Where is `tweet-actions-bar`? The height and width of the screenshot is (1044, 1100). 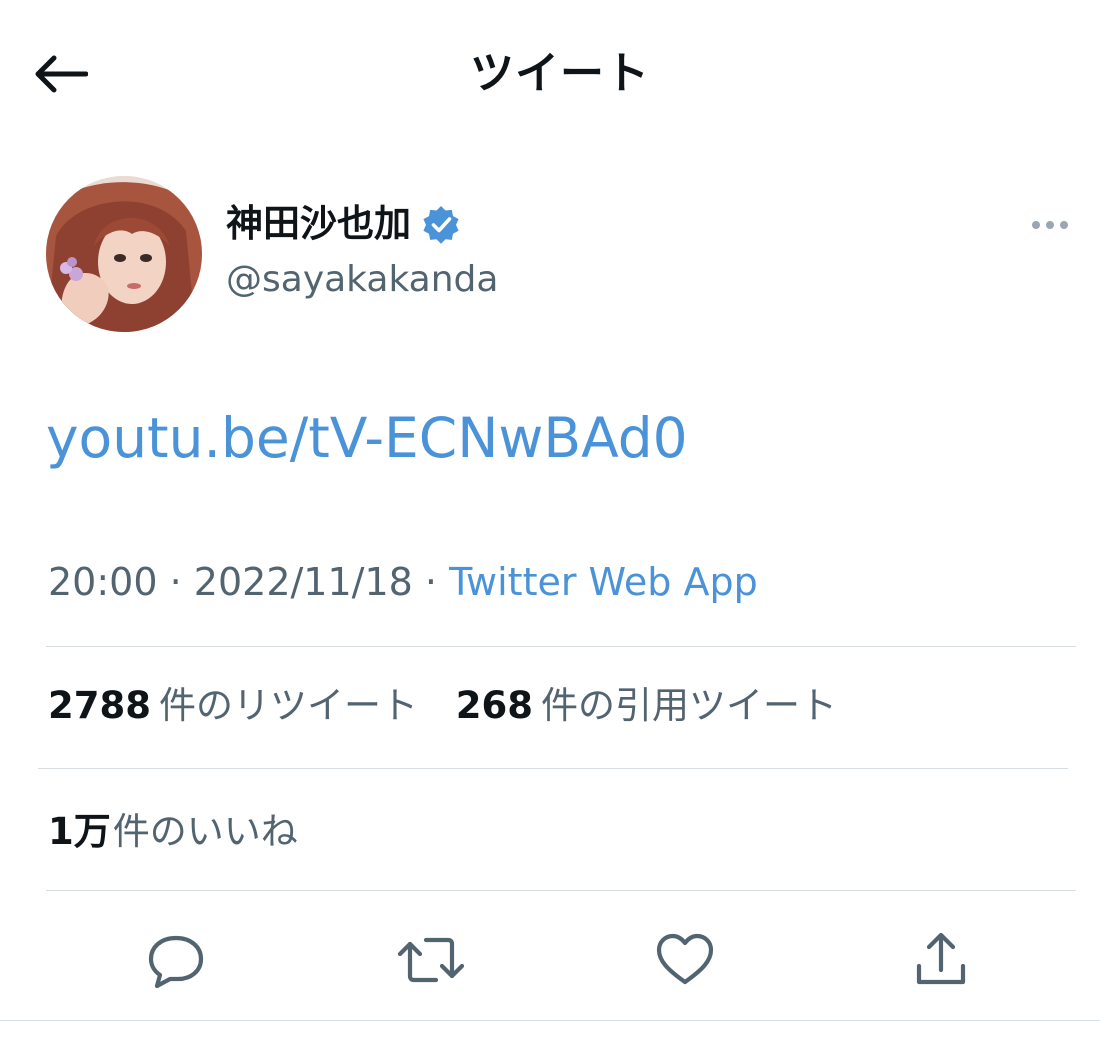 tweet-actions-bar is located at coordinates (550, 960).